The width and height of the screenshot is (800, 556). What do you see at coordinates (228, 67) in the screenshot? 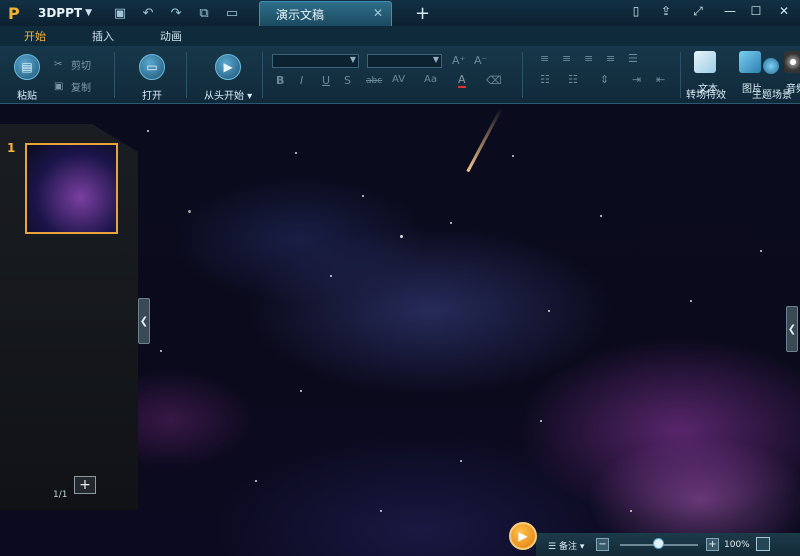
I see `play-icon: ▶` at bounding box center [228, 67].